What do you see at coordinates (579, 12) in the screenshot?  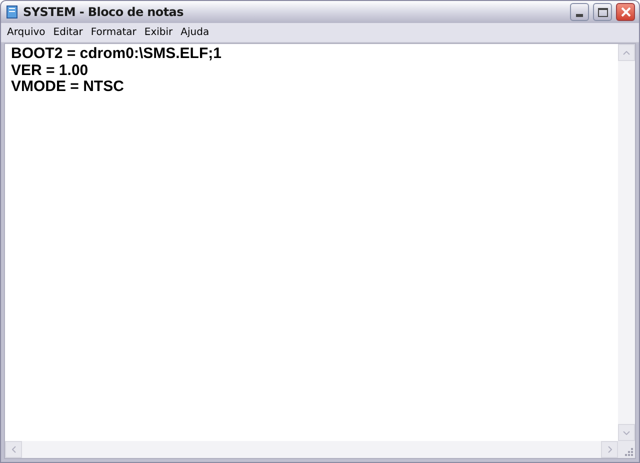 I see `minimize-button` at bounding box center [579, 12].